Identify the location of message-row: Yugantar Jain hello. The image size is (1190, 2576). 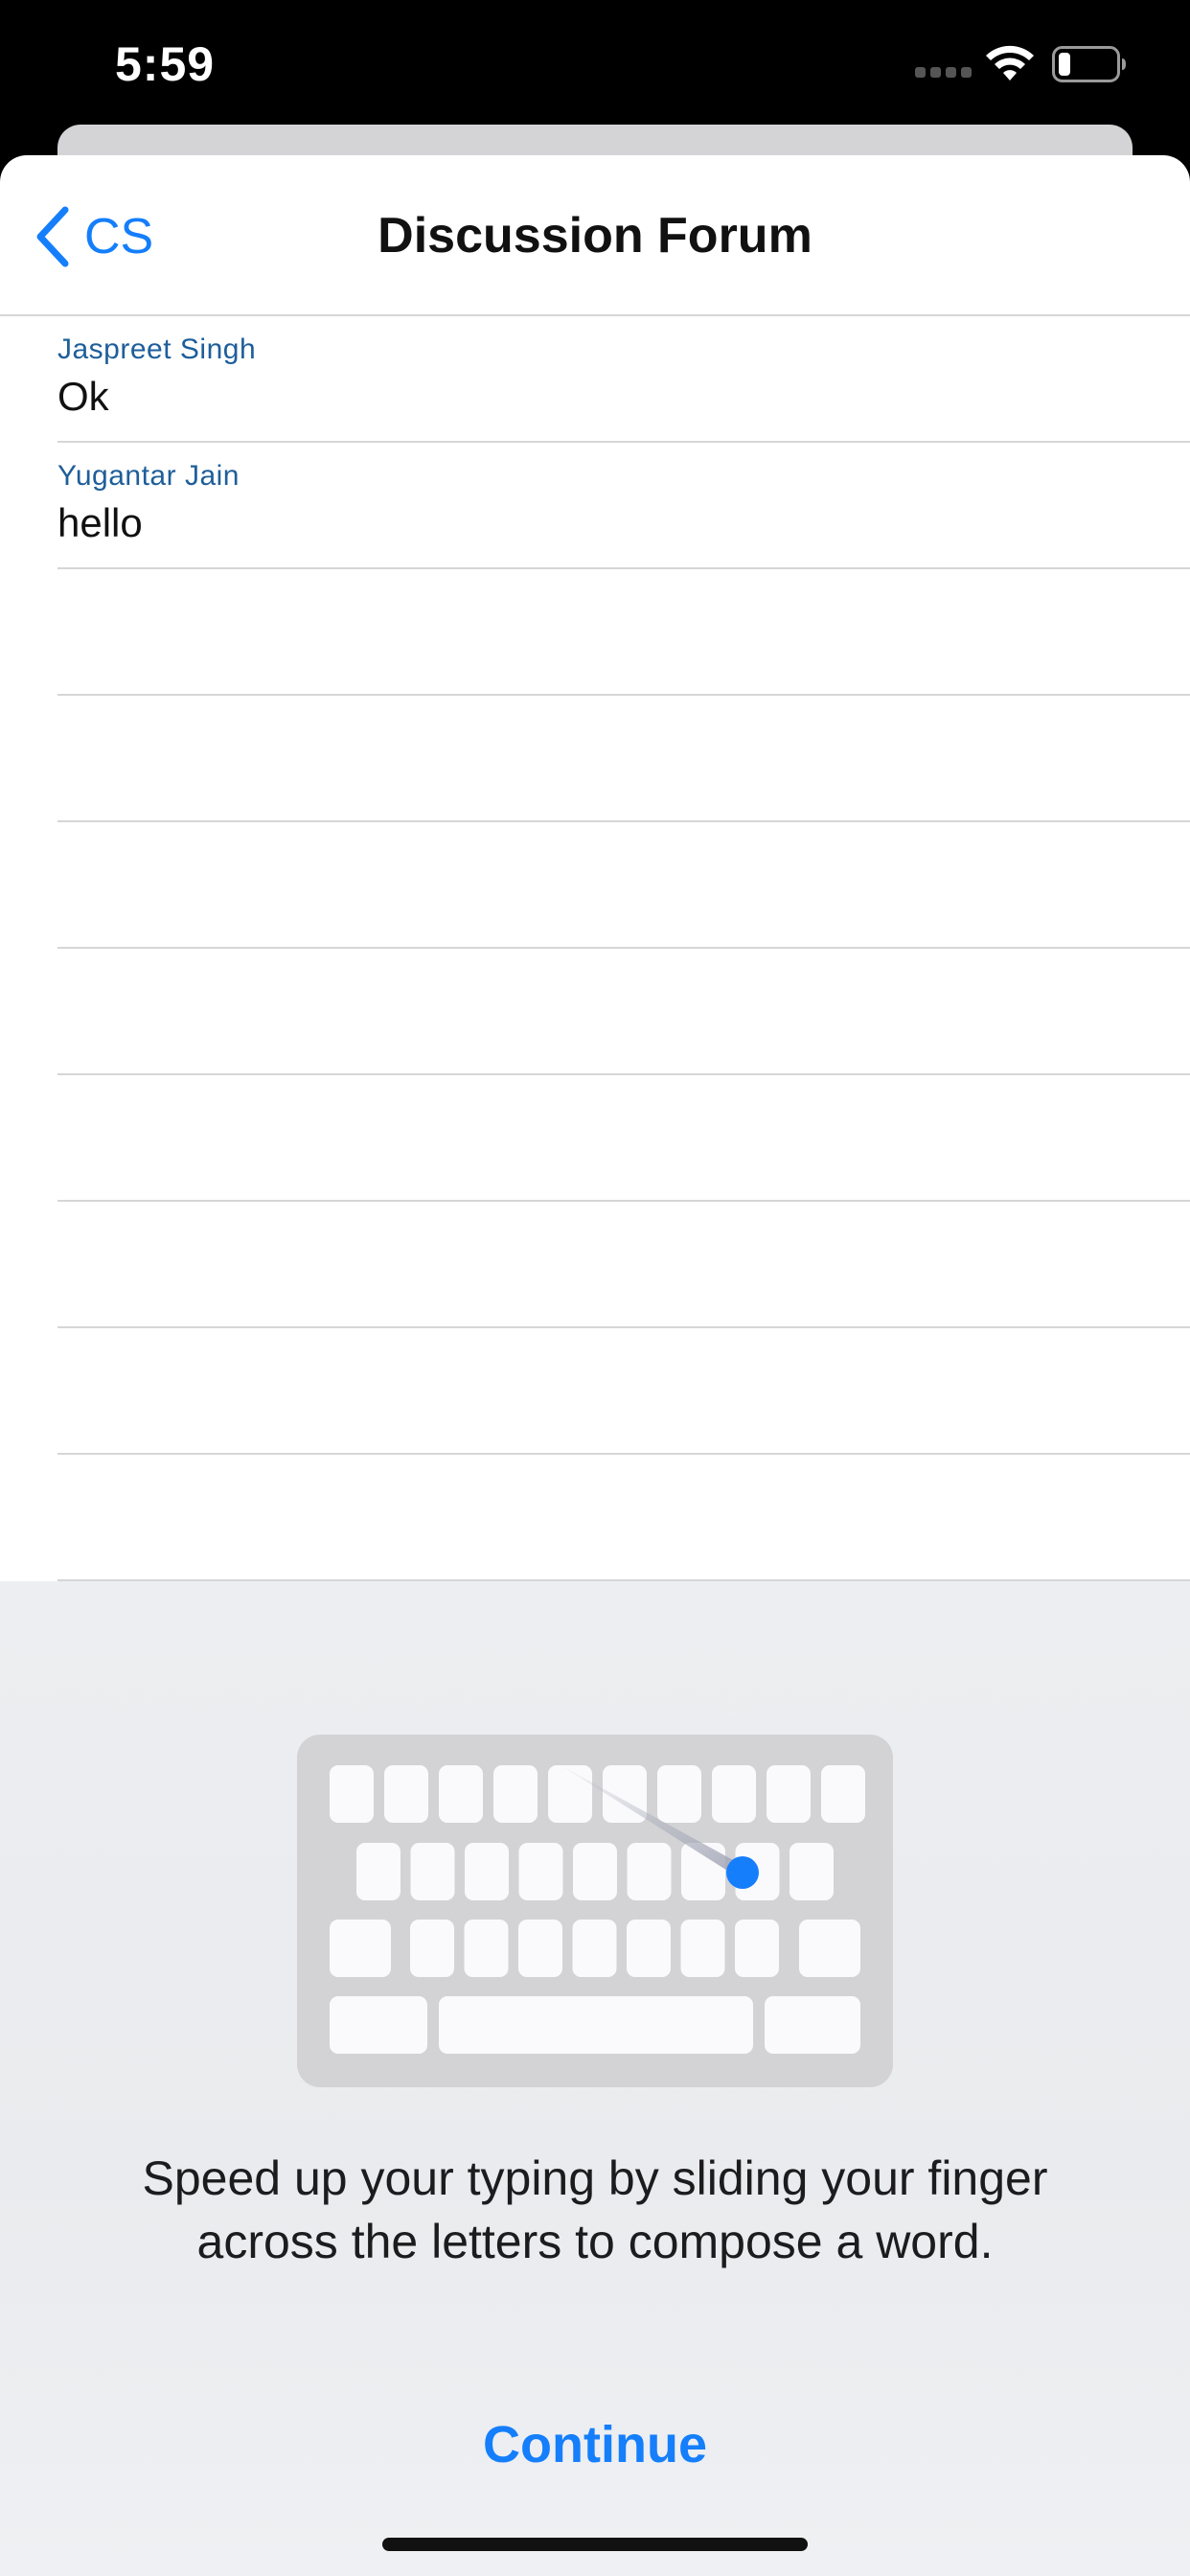
(623, 506).